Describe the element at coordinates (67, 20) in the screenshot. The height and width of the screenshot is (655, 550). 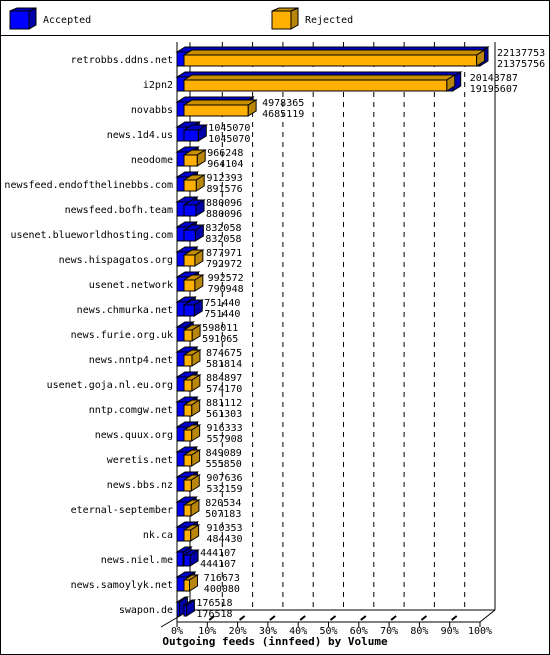
I see `legend-label-accepted: Accepted` at that location.